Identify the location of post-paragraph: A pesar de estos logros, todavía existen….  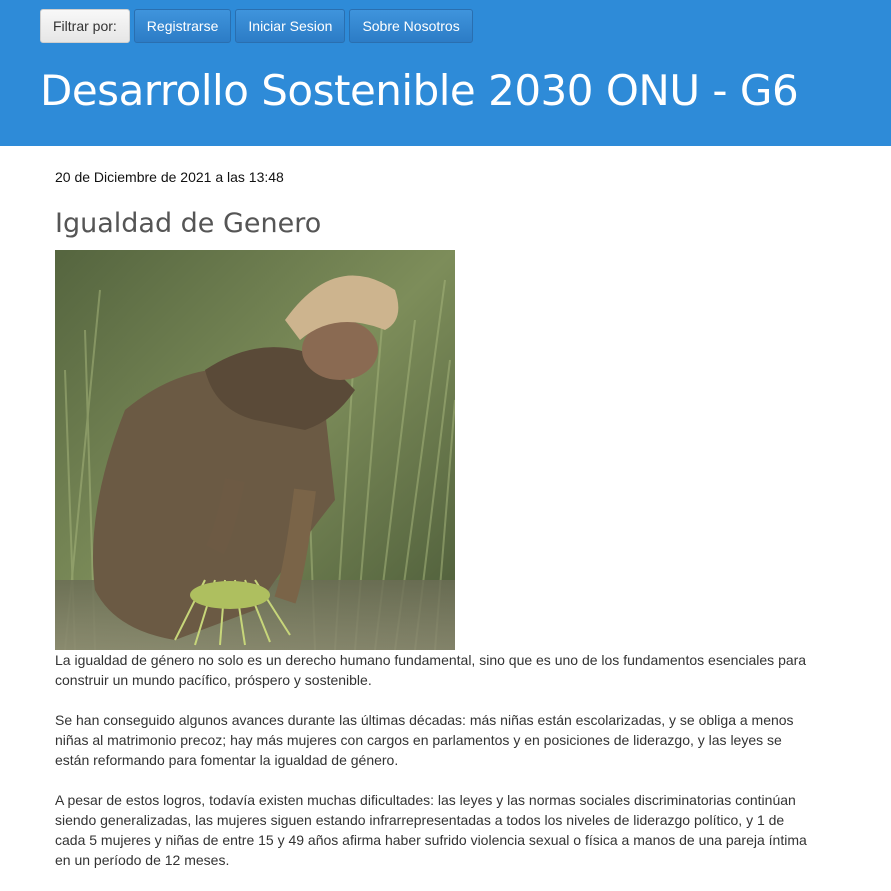
(431, 830).